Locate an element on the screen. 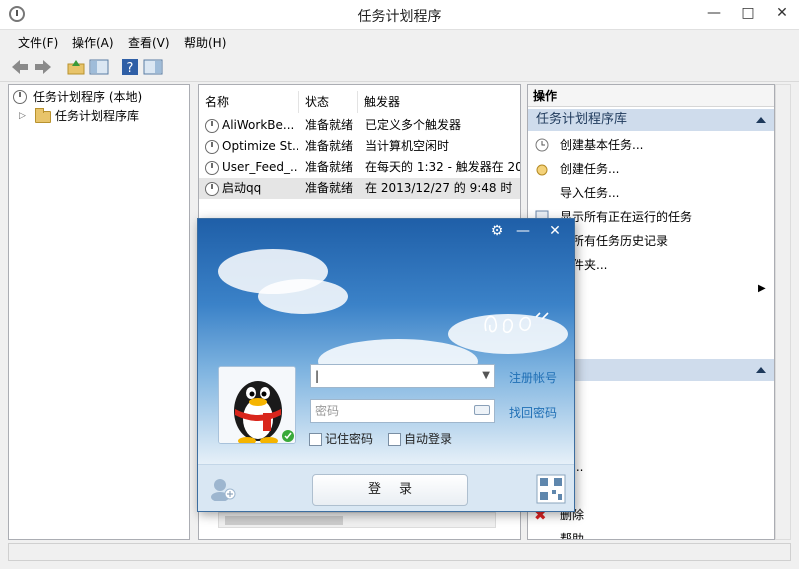 This screenshot has height=569, width=799. action-label: 用所有任务历史记录 is located at coordinates (614, 241).